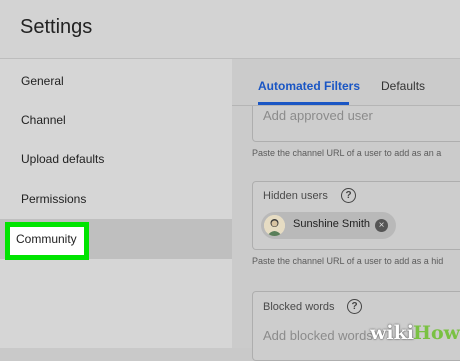 The width and height of the screenshot is (460, 361). Describe the element at coordinates (332, 224) in the screenshot. I see `chip-user-name: Sunshine Smith` at that location.